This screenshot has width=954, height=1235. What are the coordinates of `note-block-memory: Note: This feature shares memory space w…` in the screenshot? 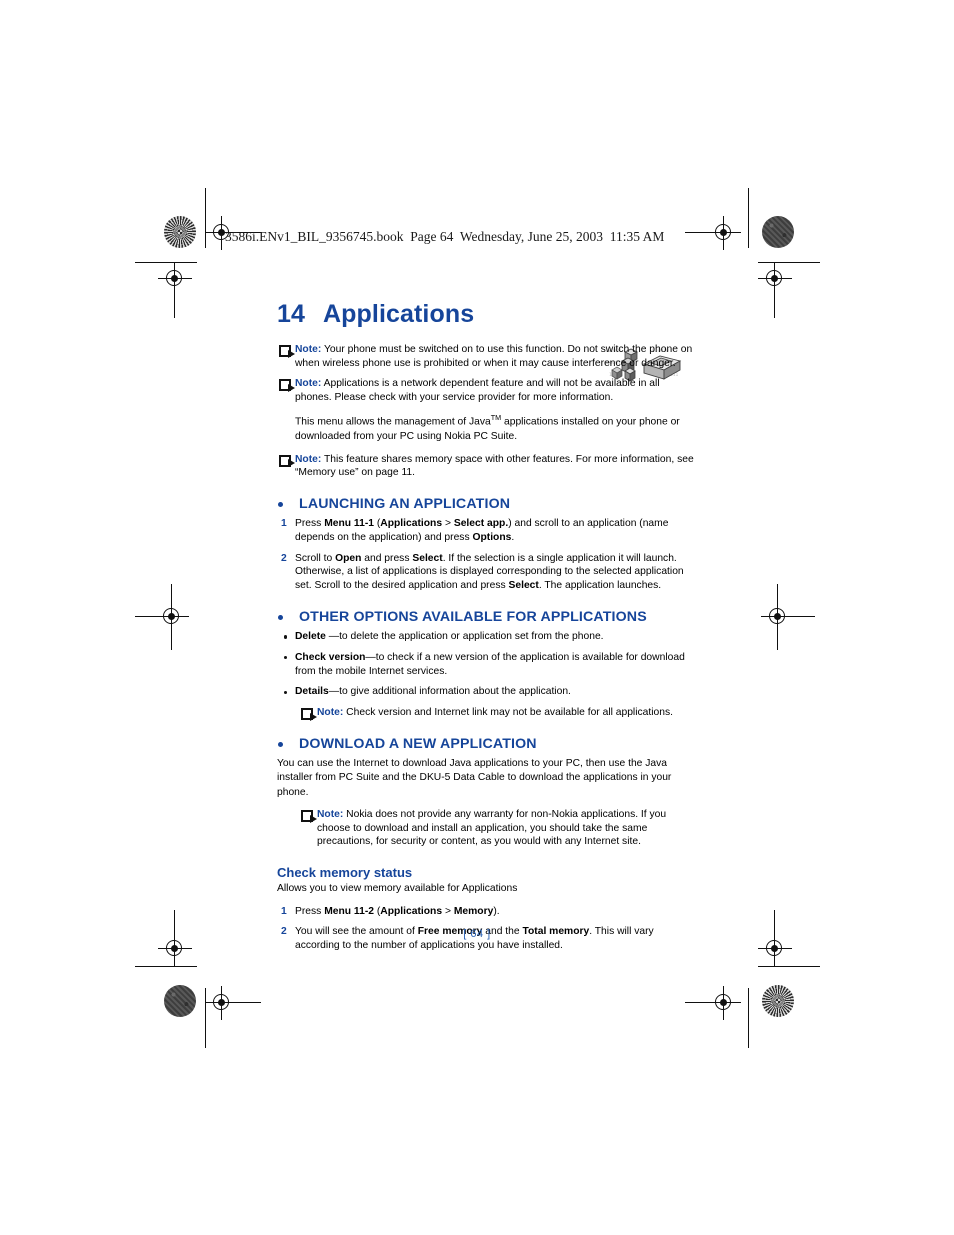 It's located at (475, 466).